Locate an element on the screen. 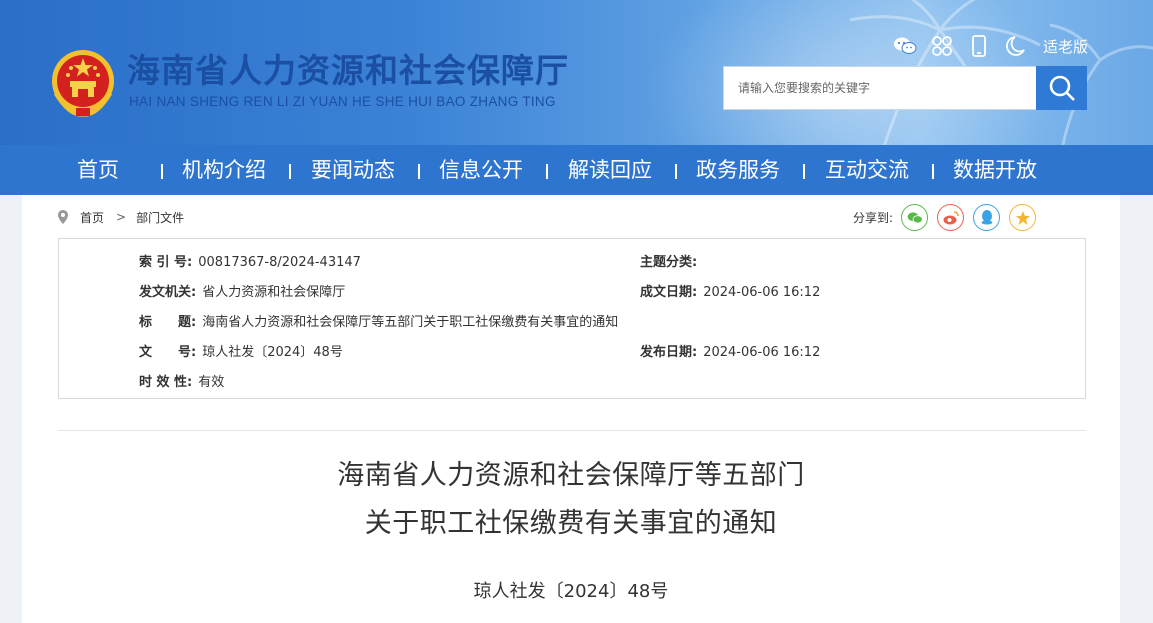  share-weibo-button is located at coordinates (951, 217).